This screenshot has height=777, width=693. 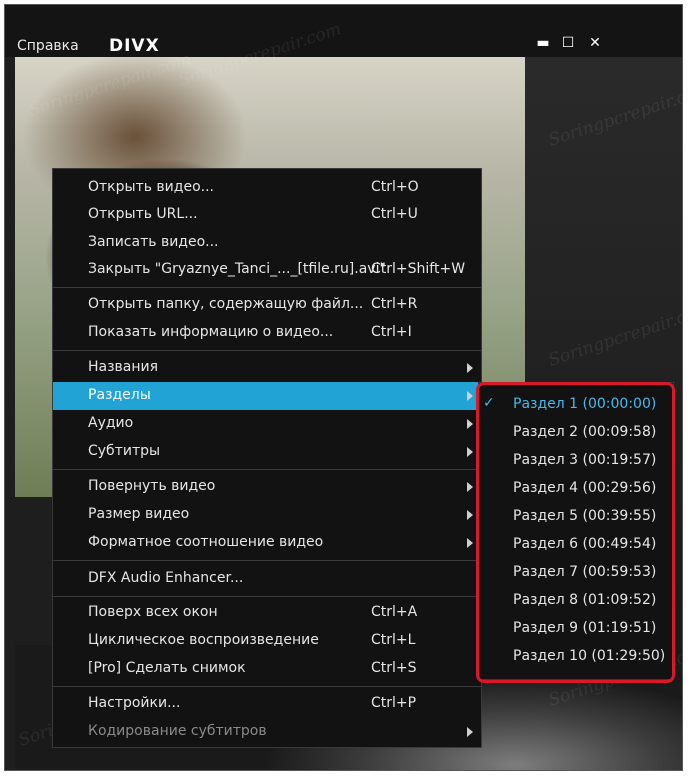 What do you see at coordinates (267, 669) in the screenshot?
I see `menu-snapshot: [Pro] Сделать снимок Ctrl+S` at bounding box center [267, 669].